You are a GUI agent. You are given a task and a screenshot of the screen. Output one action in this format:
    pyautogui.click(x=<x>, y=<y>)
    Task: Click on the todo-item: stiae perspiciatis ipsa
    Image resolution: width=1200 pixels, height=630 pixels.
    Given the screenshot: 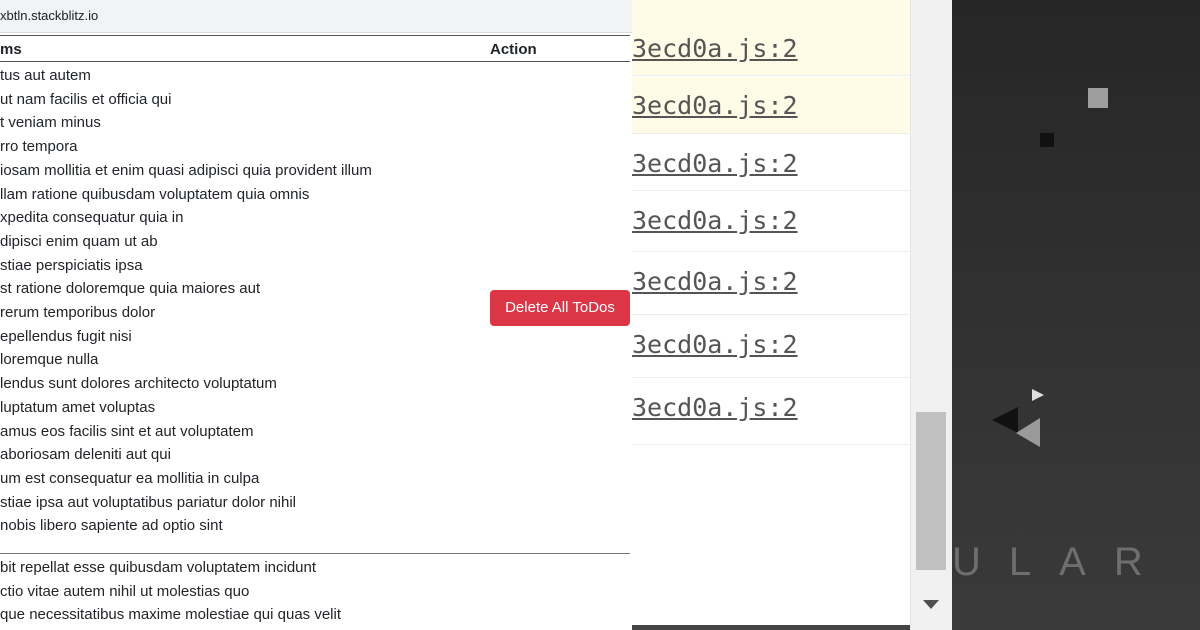 What is the action you would take?
    pyautogui.click(x=71, y=265)
    